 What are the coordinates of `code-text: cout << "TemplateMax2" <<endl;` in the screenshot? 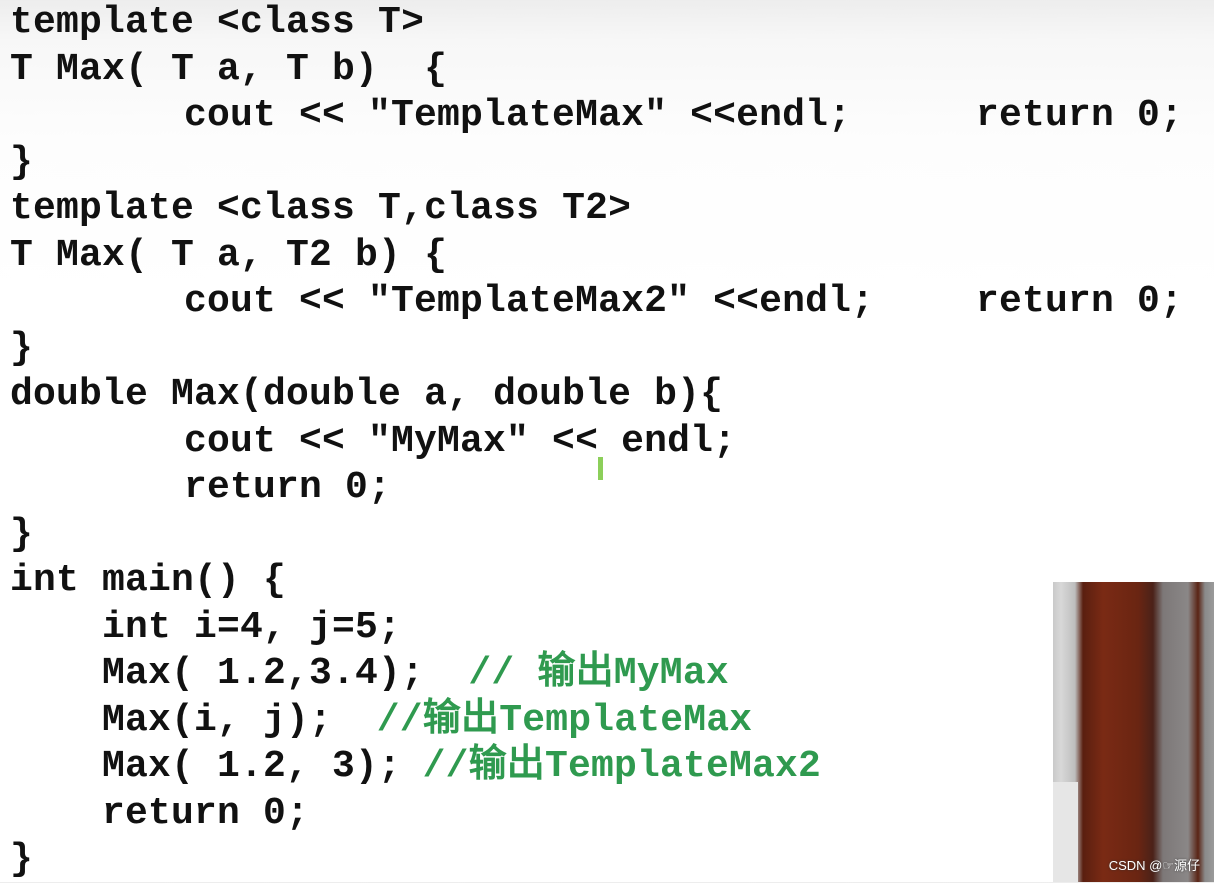 It's located at (529, 301).